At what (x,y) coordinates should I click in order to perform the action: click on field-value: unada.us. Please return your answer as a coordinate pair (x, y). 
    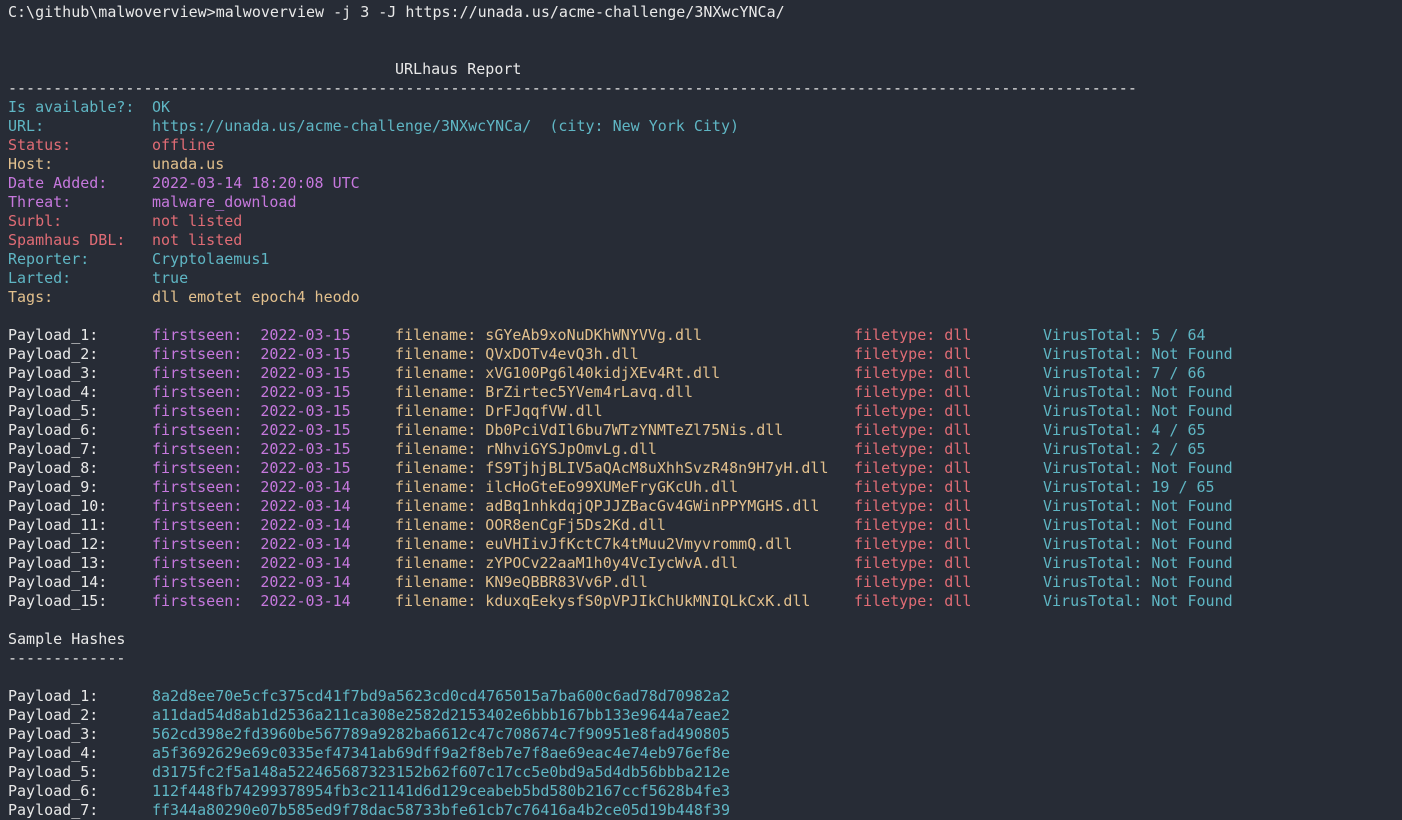
    Looking at the image, I should click on (188, 164).